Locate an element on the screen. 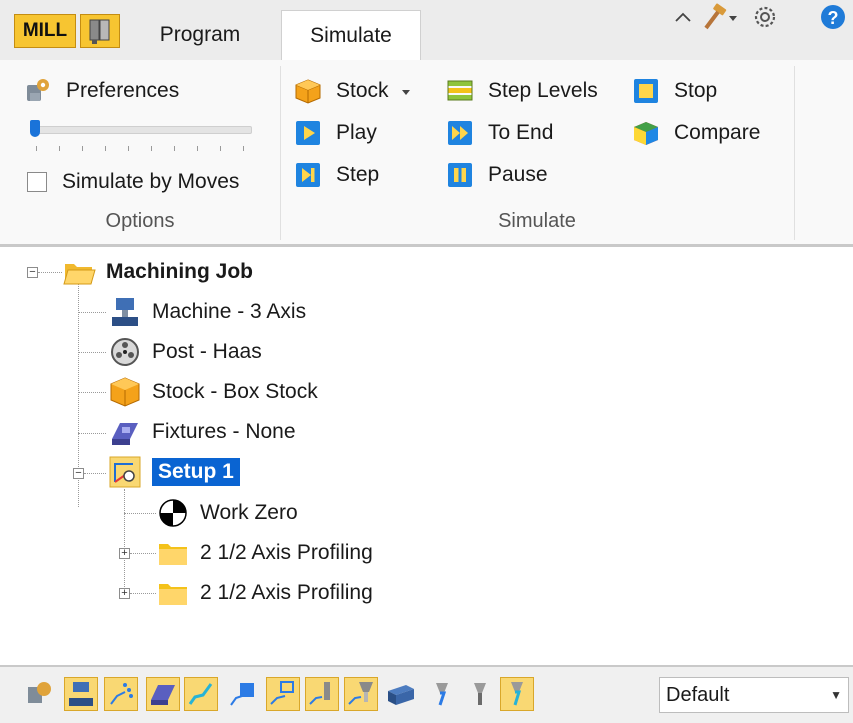 The height and width of the screenshot is (723, 853). stock-dropdown-arrow-icon is located at coordinates (406, 91).